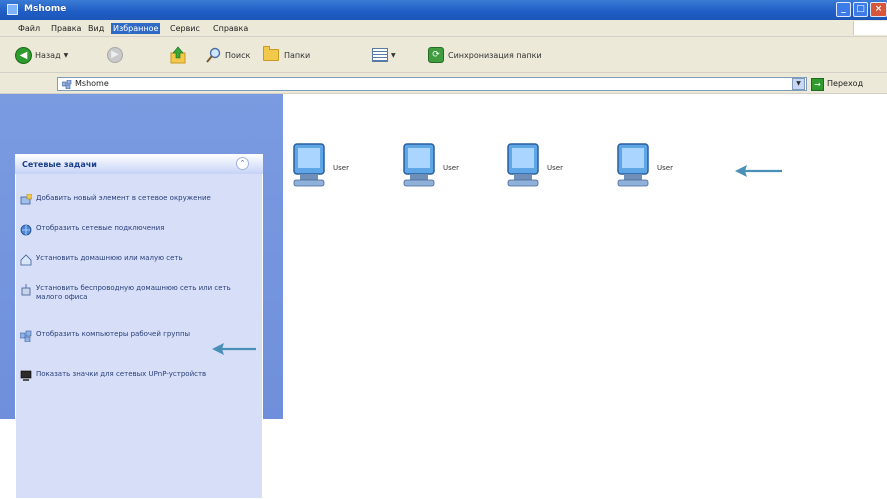  I want to click on views-icon, so click(380, 55).